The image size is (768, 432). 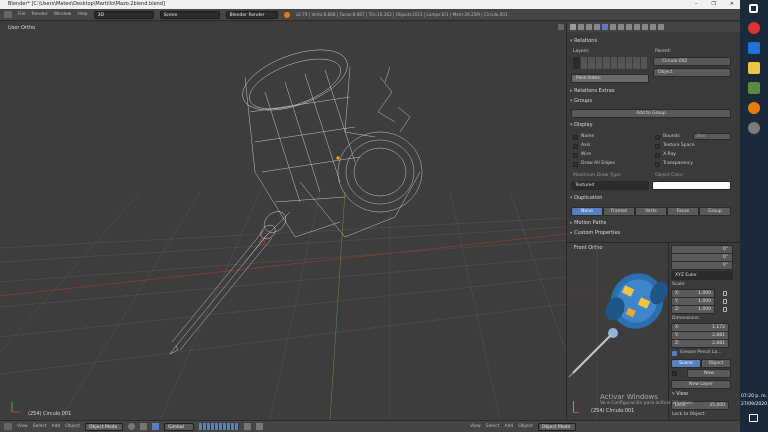 What do you see at coordinates (589, 27) in the screenshot?
I see `scene-tab-icon` at bounding box center [589, 27].